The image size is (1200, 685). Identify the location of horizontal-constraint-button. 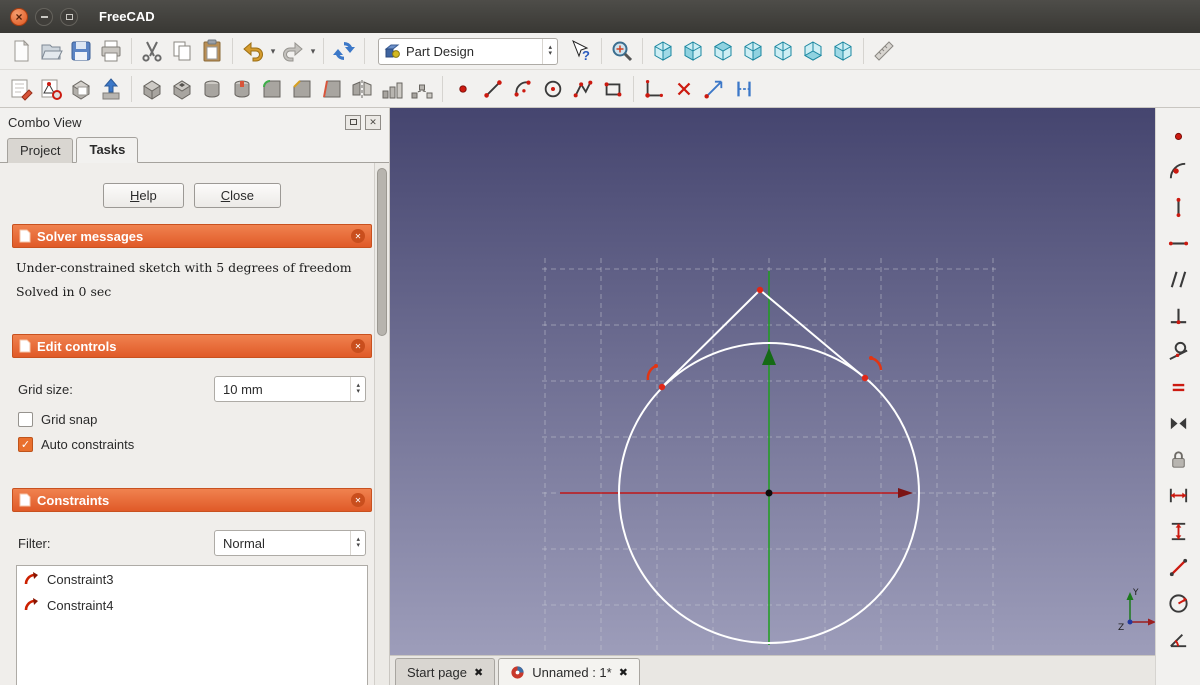
(1178, 243).